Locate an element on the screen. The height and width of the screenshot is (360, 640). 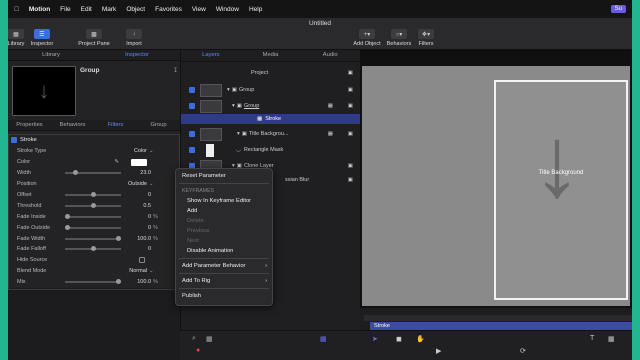
fade-falloff-slider is located at coordinates (93, 249).